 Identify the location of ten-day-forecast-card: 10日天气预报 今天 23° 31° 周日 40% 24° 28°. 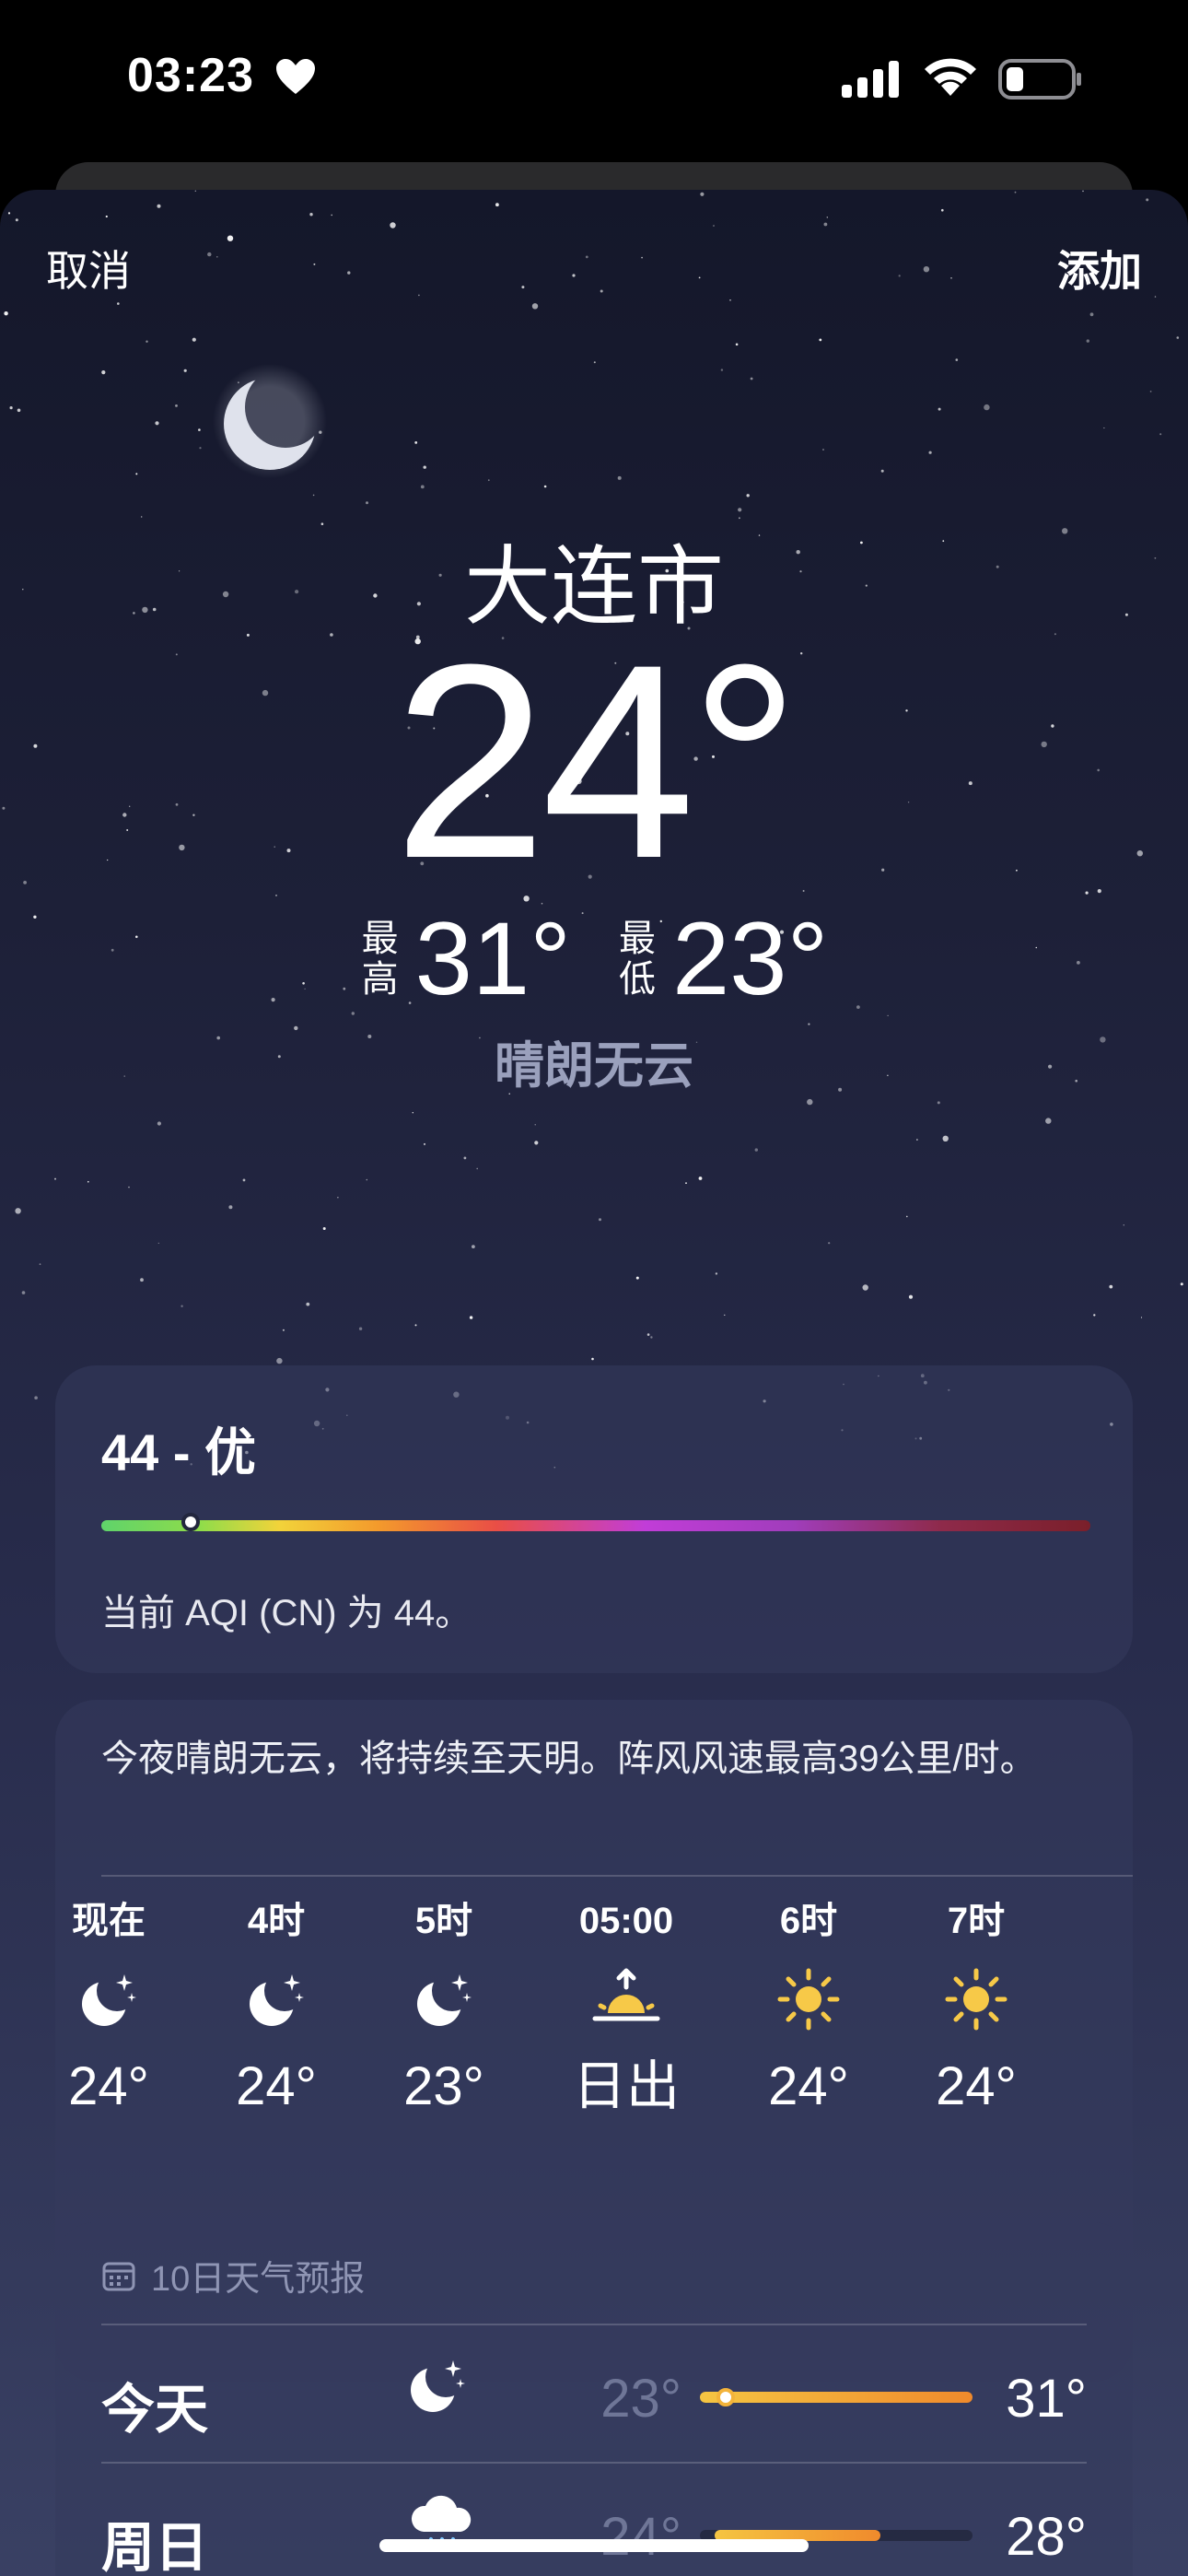
(594, 2399).